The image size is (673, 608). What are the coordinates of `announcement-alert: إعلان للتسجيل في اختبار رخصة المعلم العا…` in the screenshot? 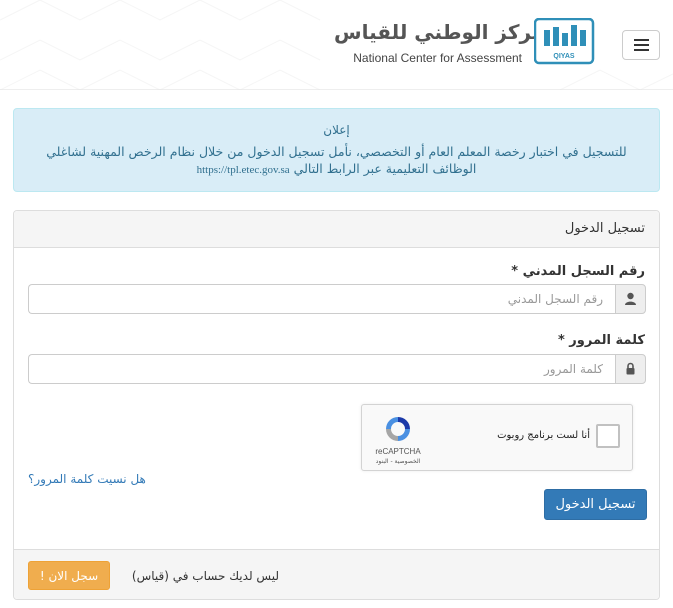 It's located at (336, 150).